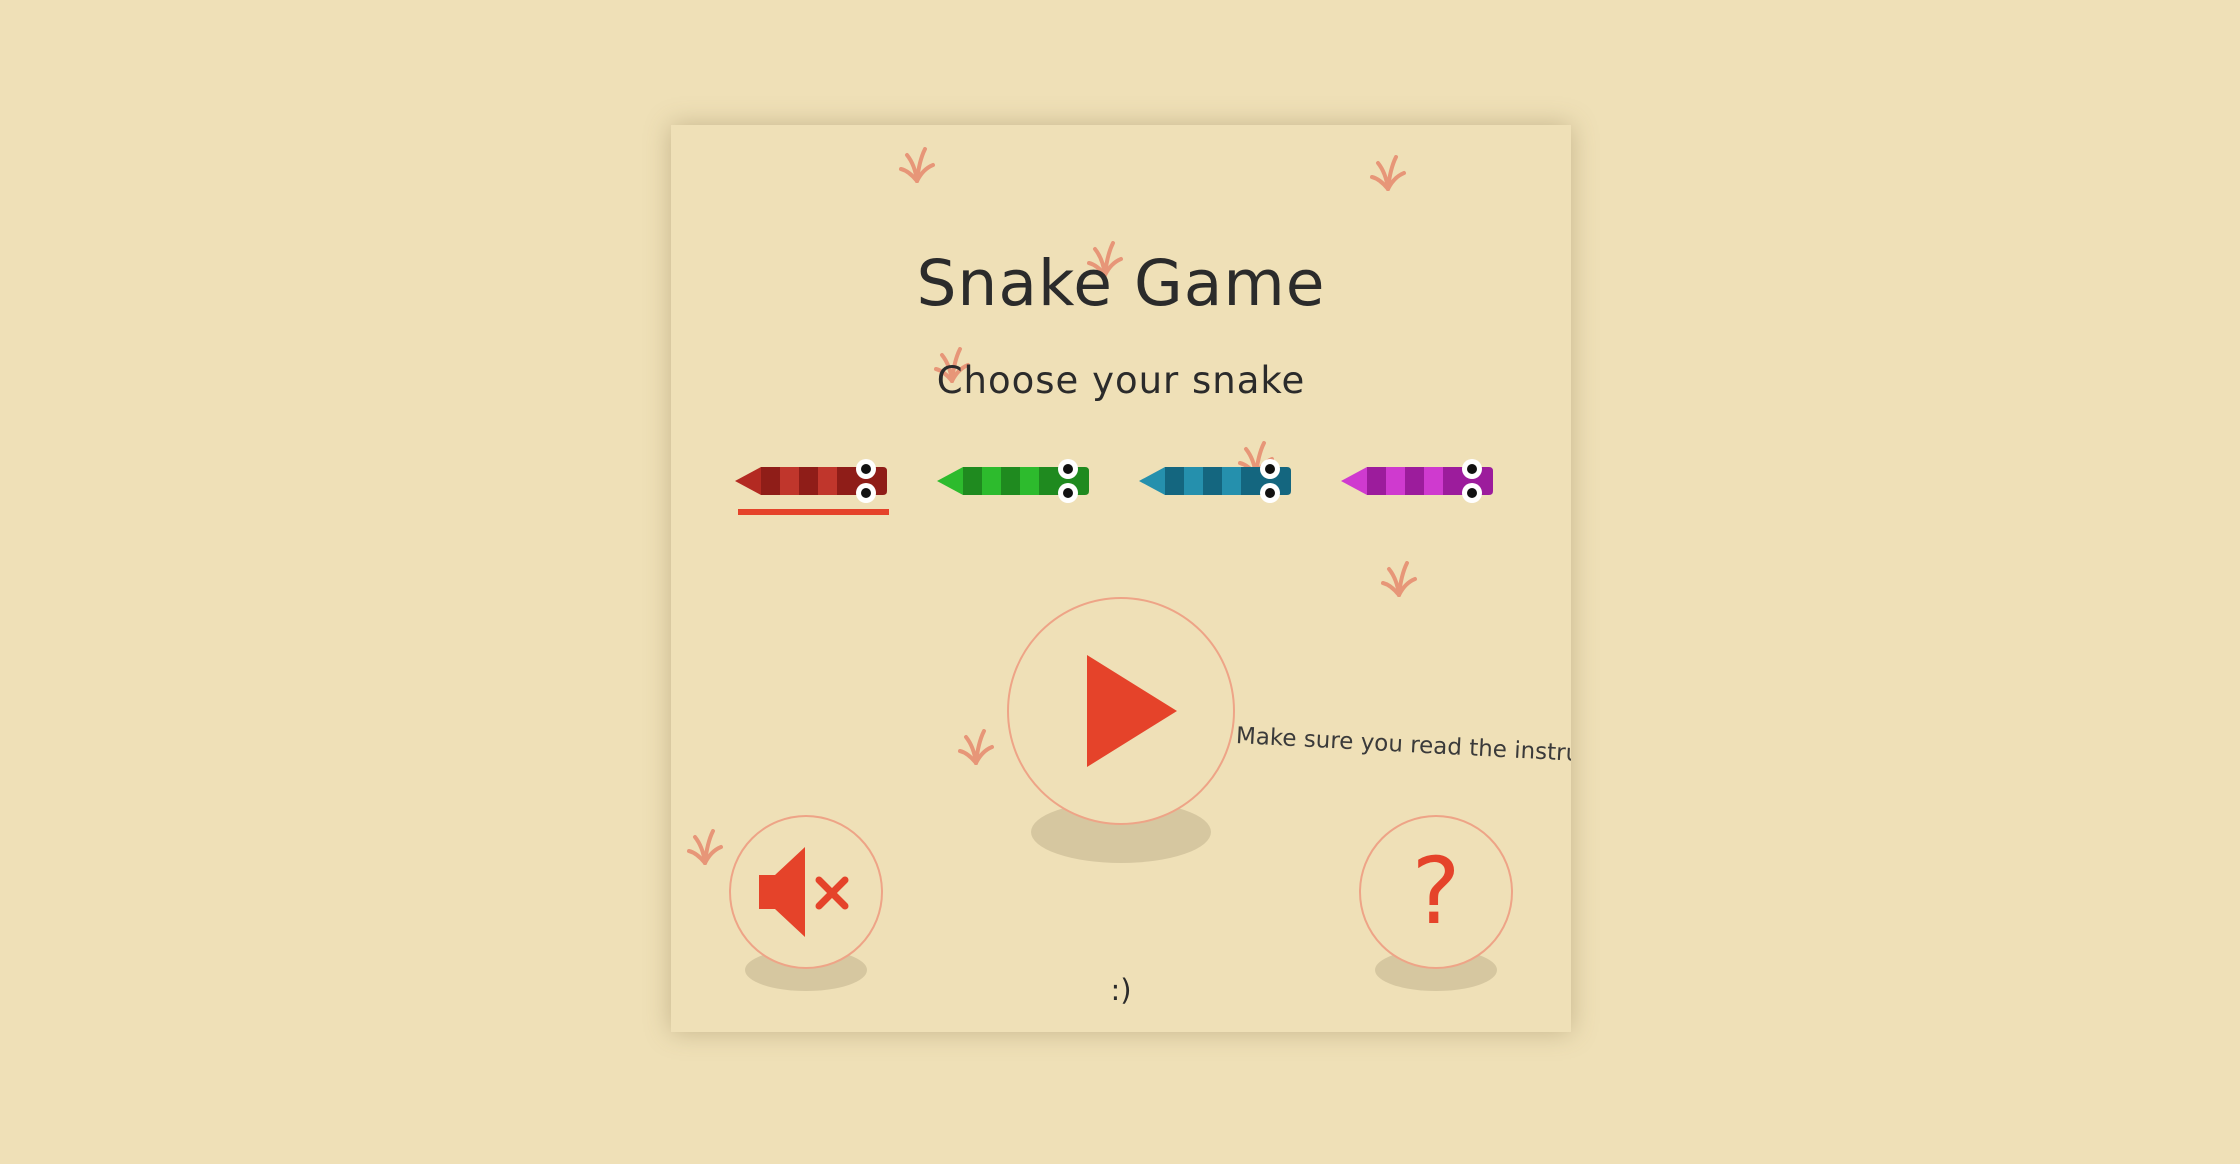 The image size is (2240, 1164). What do you see at coordinates (813, 512) in the screenshot?
I see `selected-snake-indicator` at bounding box center [813, 512].